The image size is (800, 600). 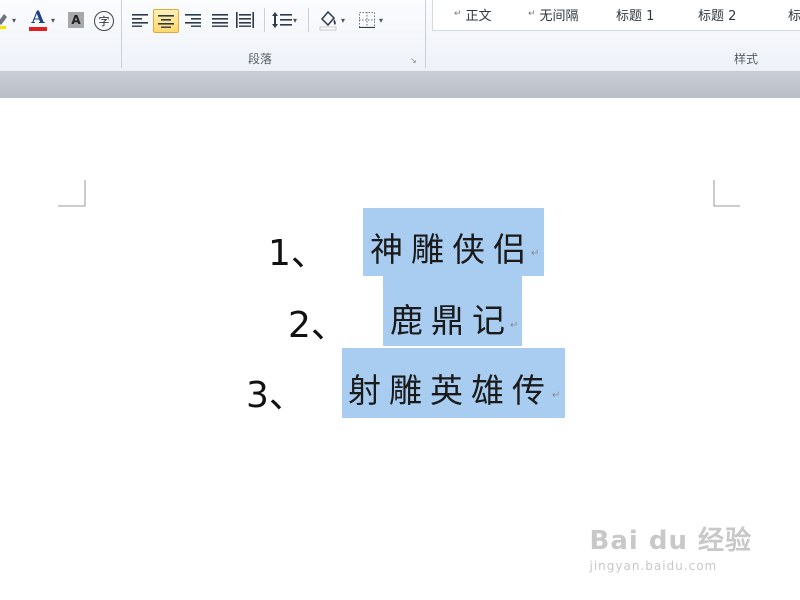 What do you see at coordinates (343, 20) in the screenshot?
I see `shading-dropdown-icon: ▾` at bounding box center [343, 20].